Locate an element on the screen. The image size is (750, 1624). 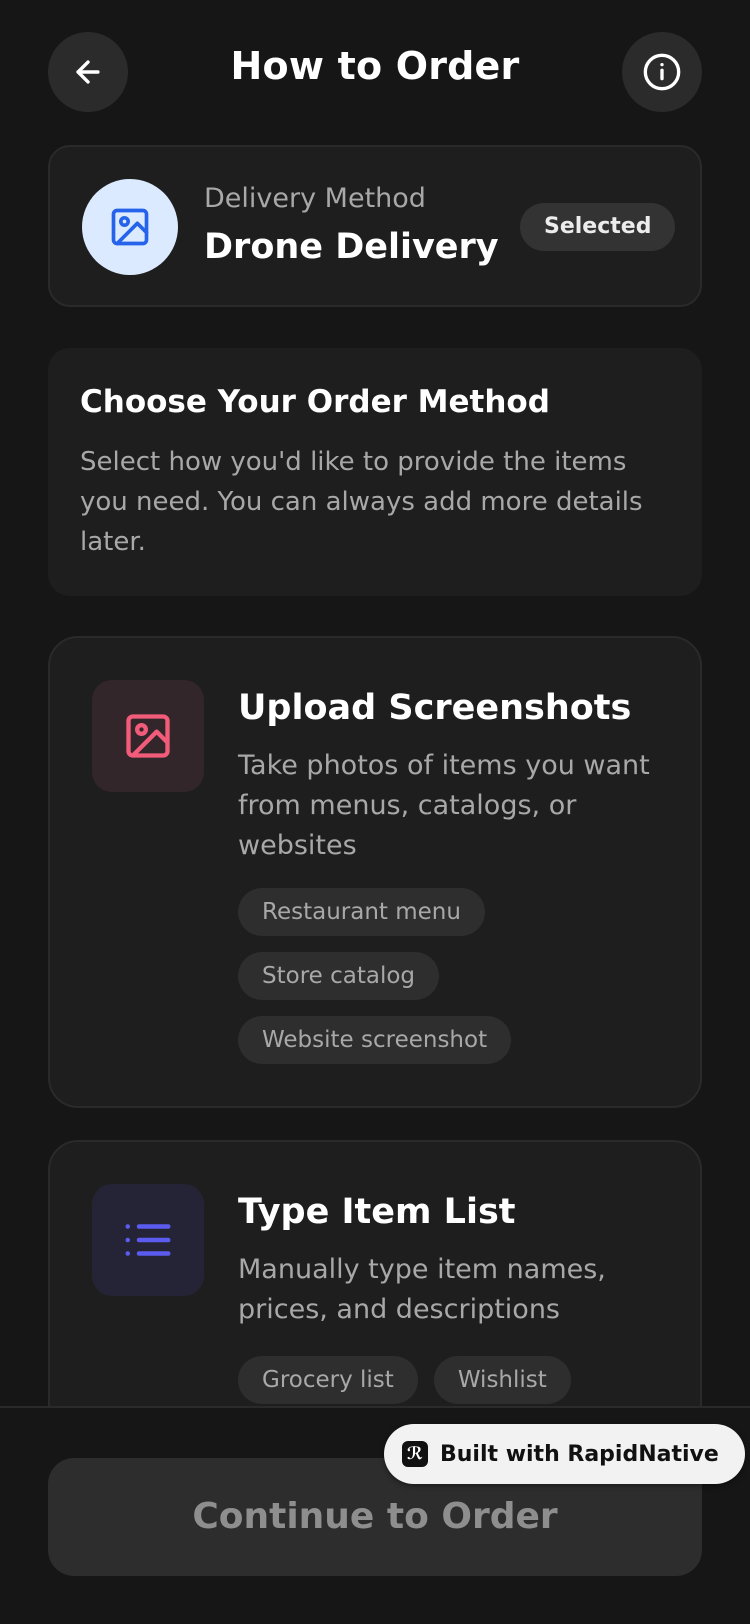
info-icon is located at coordinates (662, 72).